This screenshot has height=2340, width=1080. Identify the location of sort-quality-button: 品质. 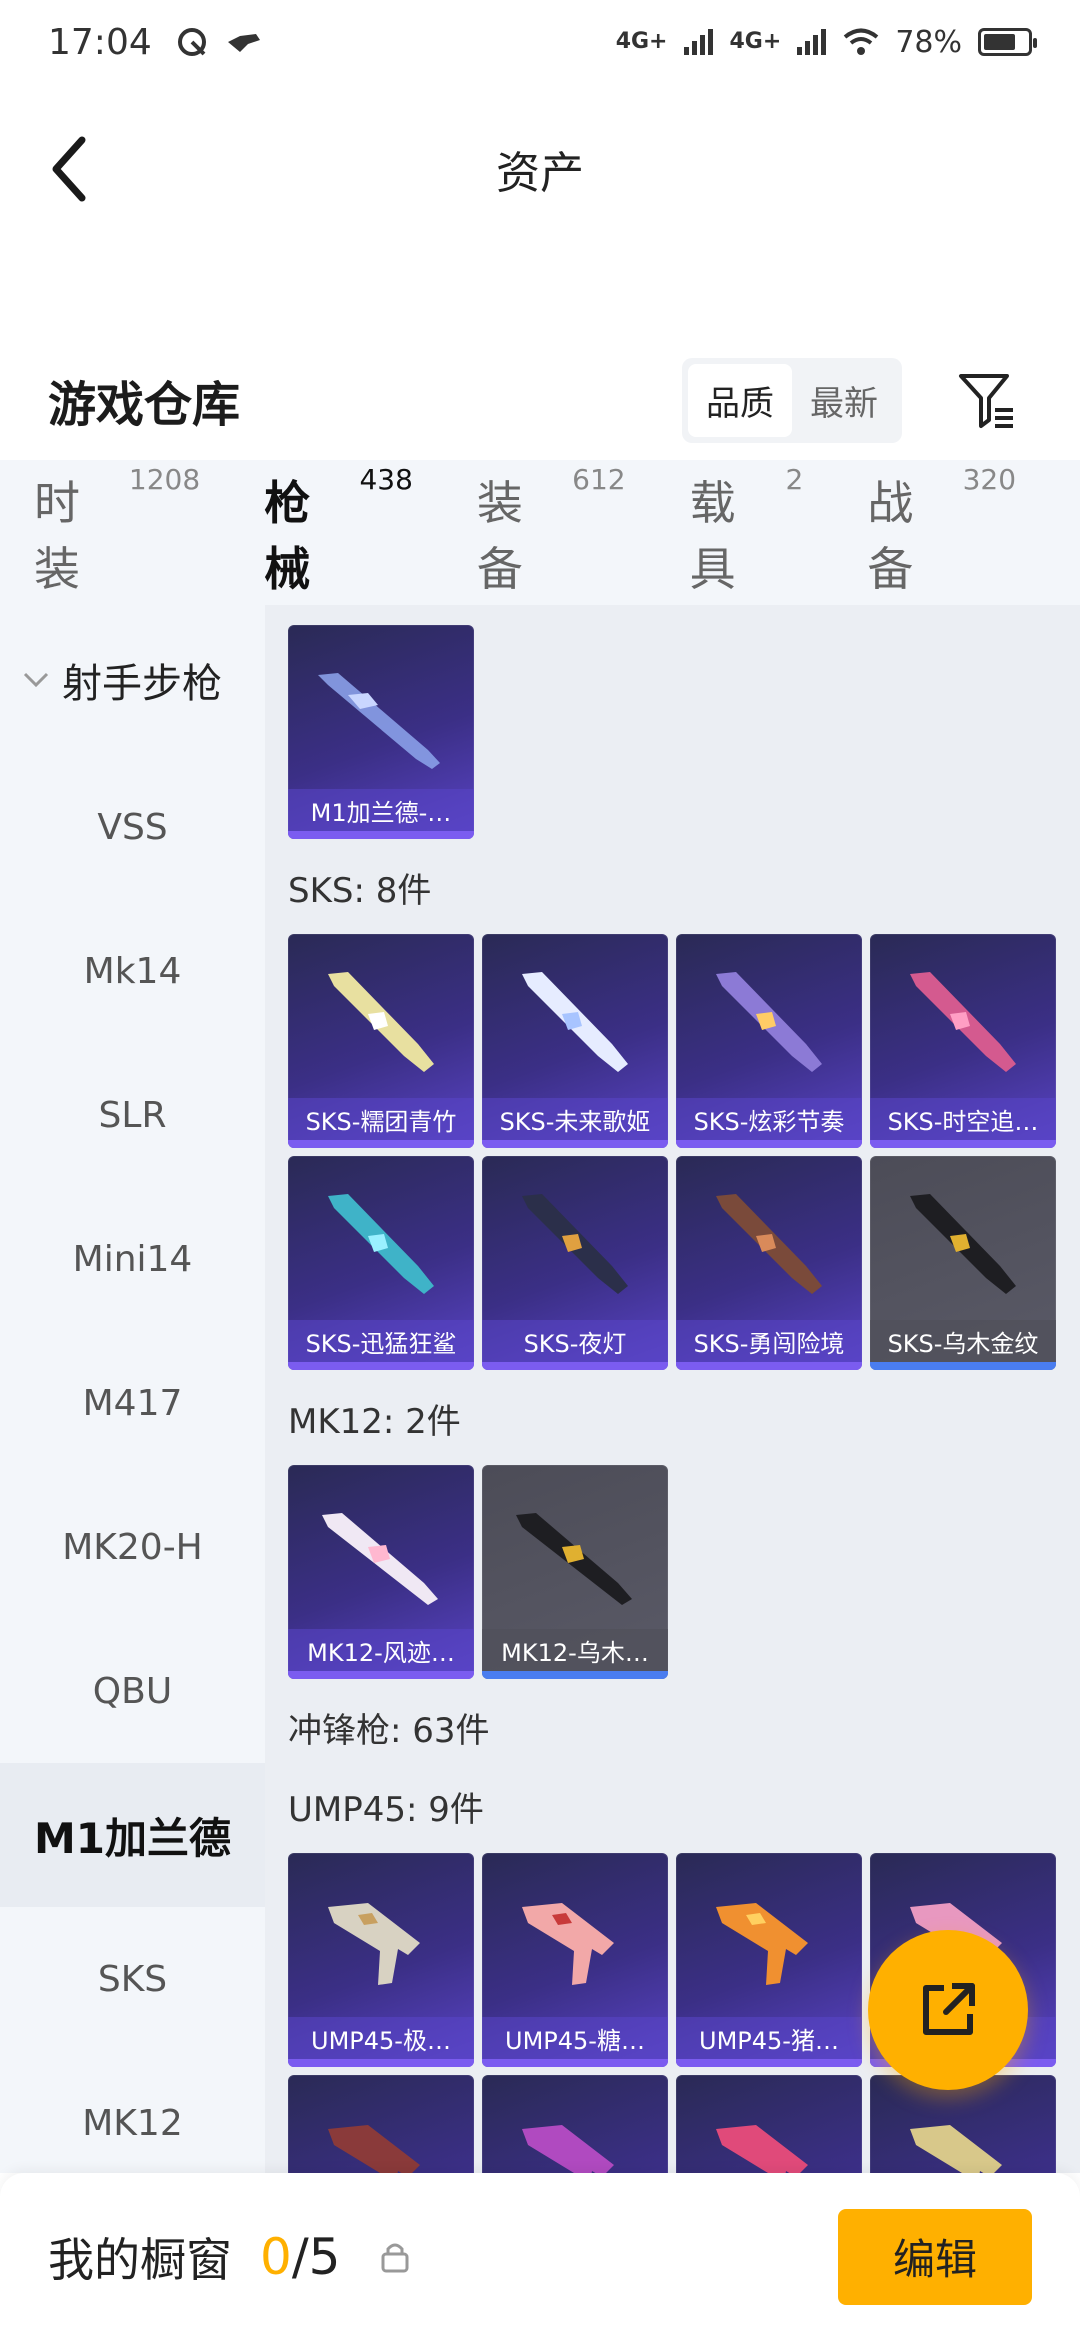
(740, 400).